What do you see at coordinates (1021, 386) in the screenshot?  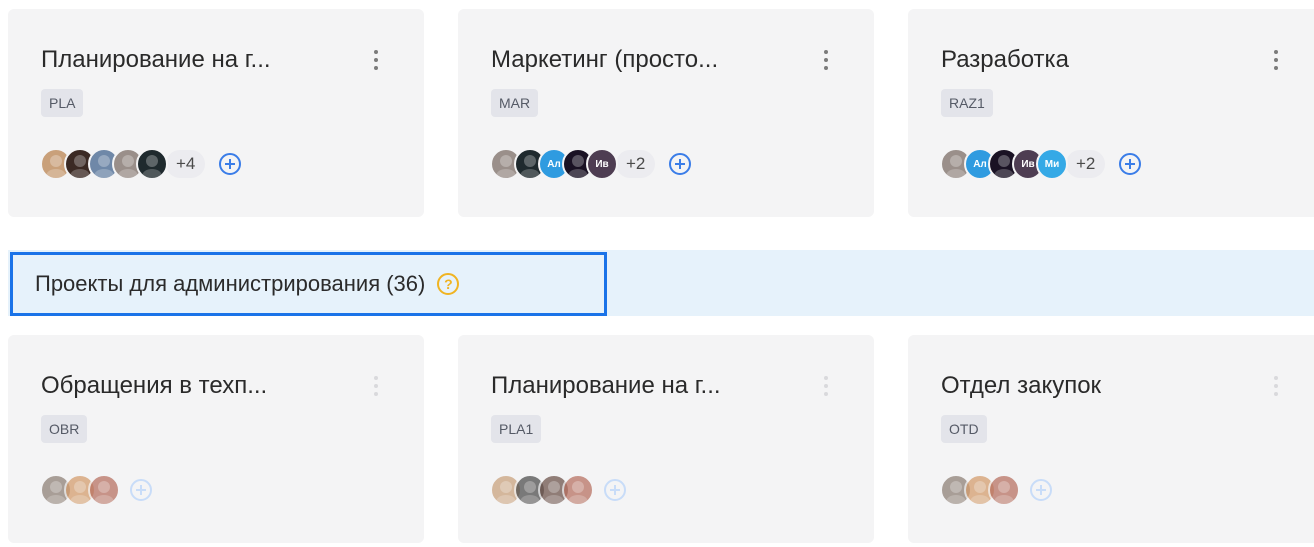 I see `project-title: Отдел закупок` at bounding box center [1021, 386].